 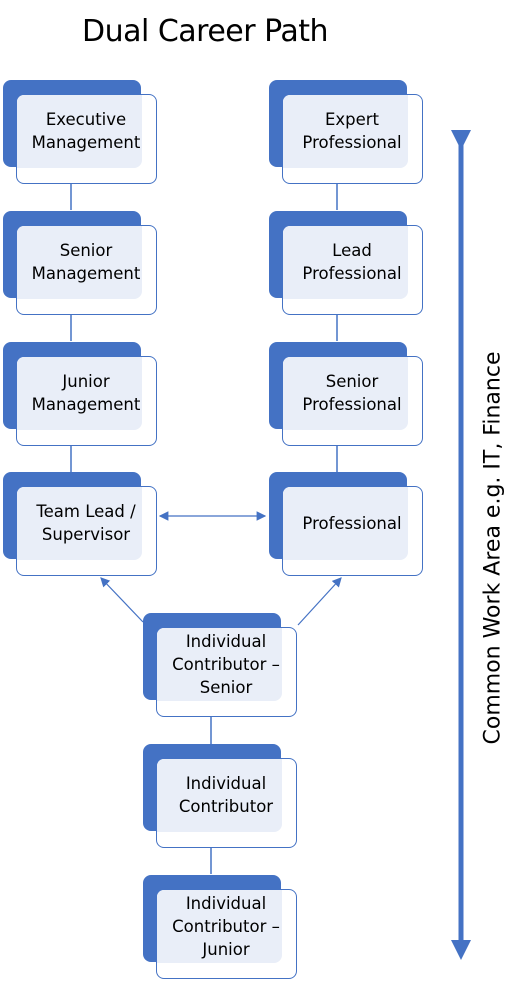 I want to click on node-junior-management: Junior Management, so click(x=80, y=394).